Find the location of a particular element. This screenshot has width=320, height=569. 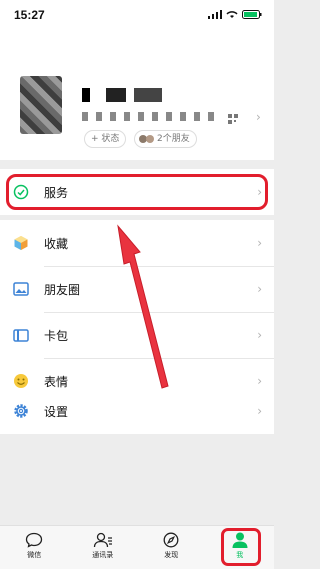

avatar is located at coordinates (41, 105).